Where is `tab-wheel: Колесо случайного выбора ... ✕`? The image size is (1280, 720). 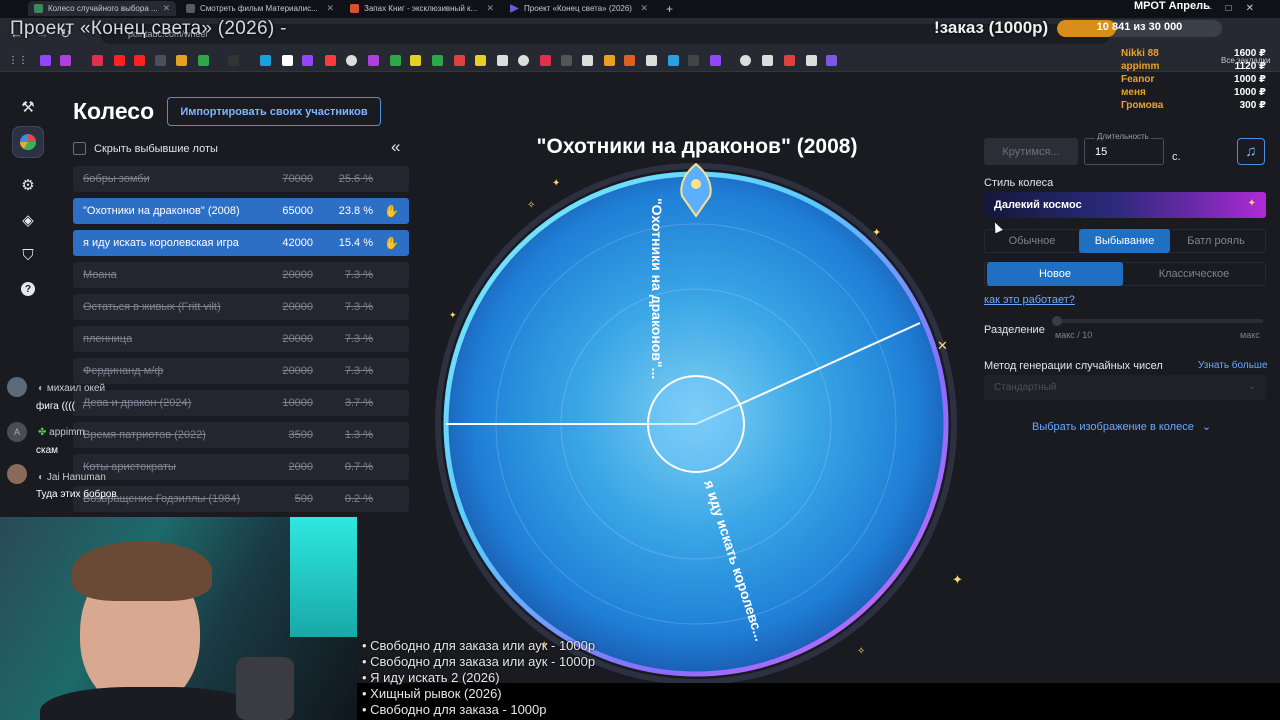
tab-wheel: Колесо случайного выбора ... ✕ is located at coordinates (102, 8).